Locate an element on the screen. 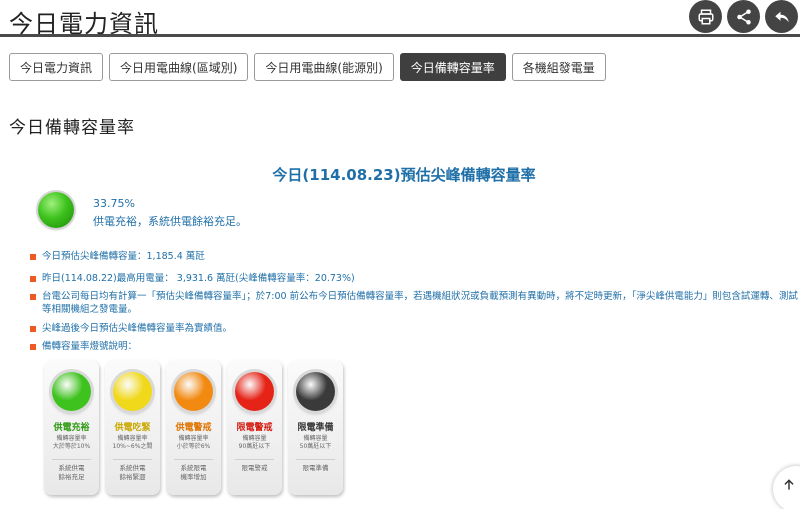 The image size is (800, 509). share-button is located at coordinates (743, 16).